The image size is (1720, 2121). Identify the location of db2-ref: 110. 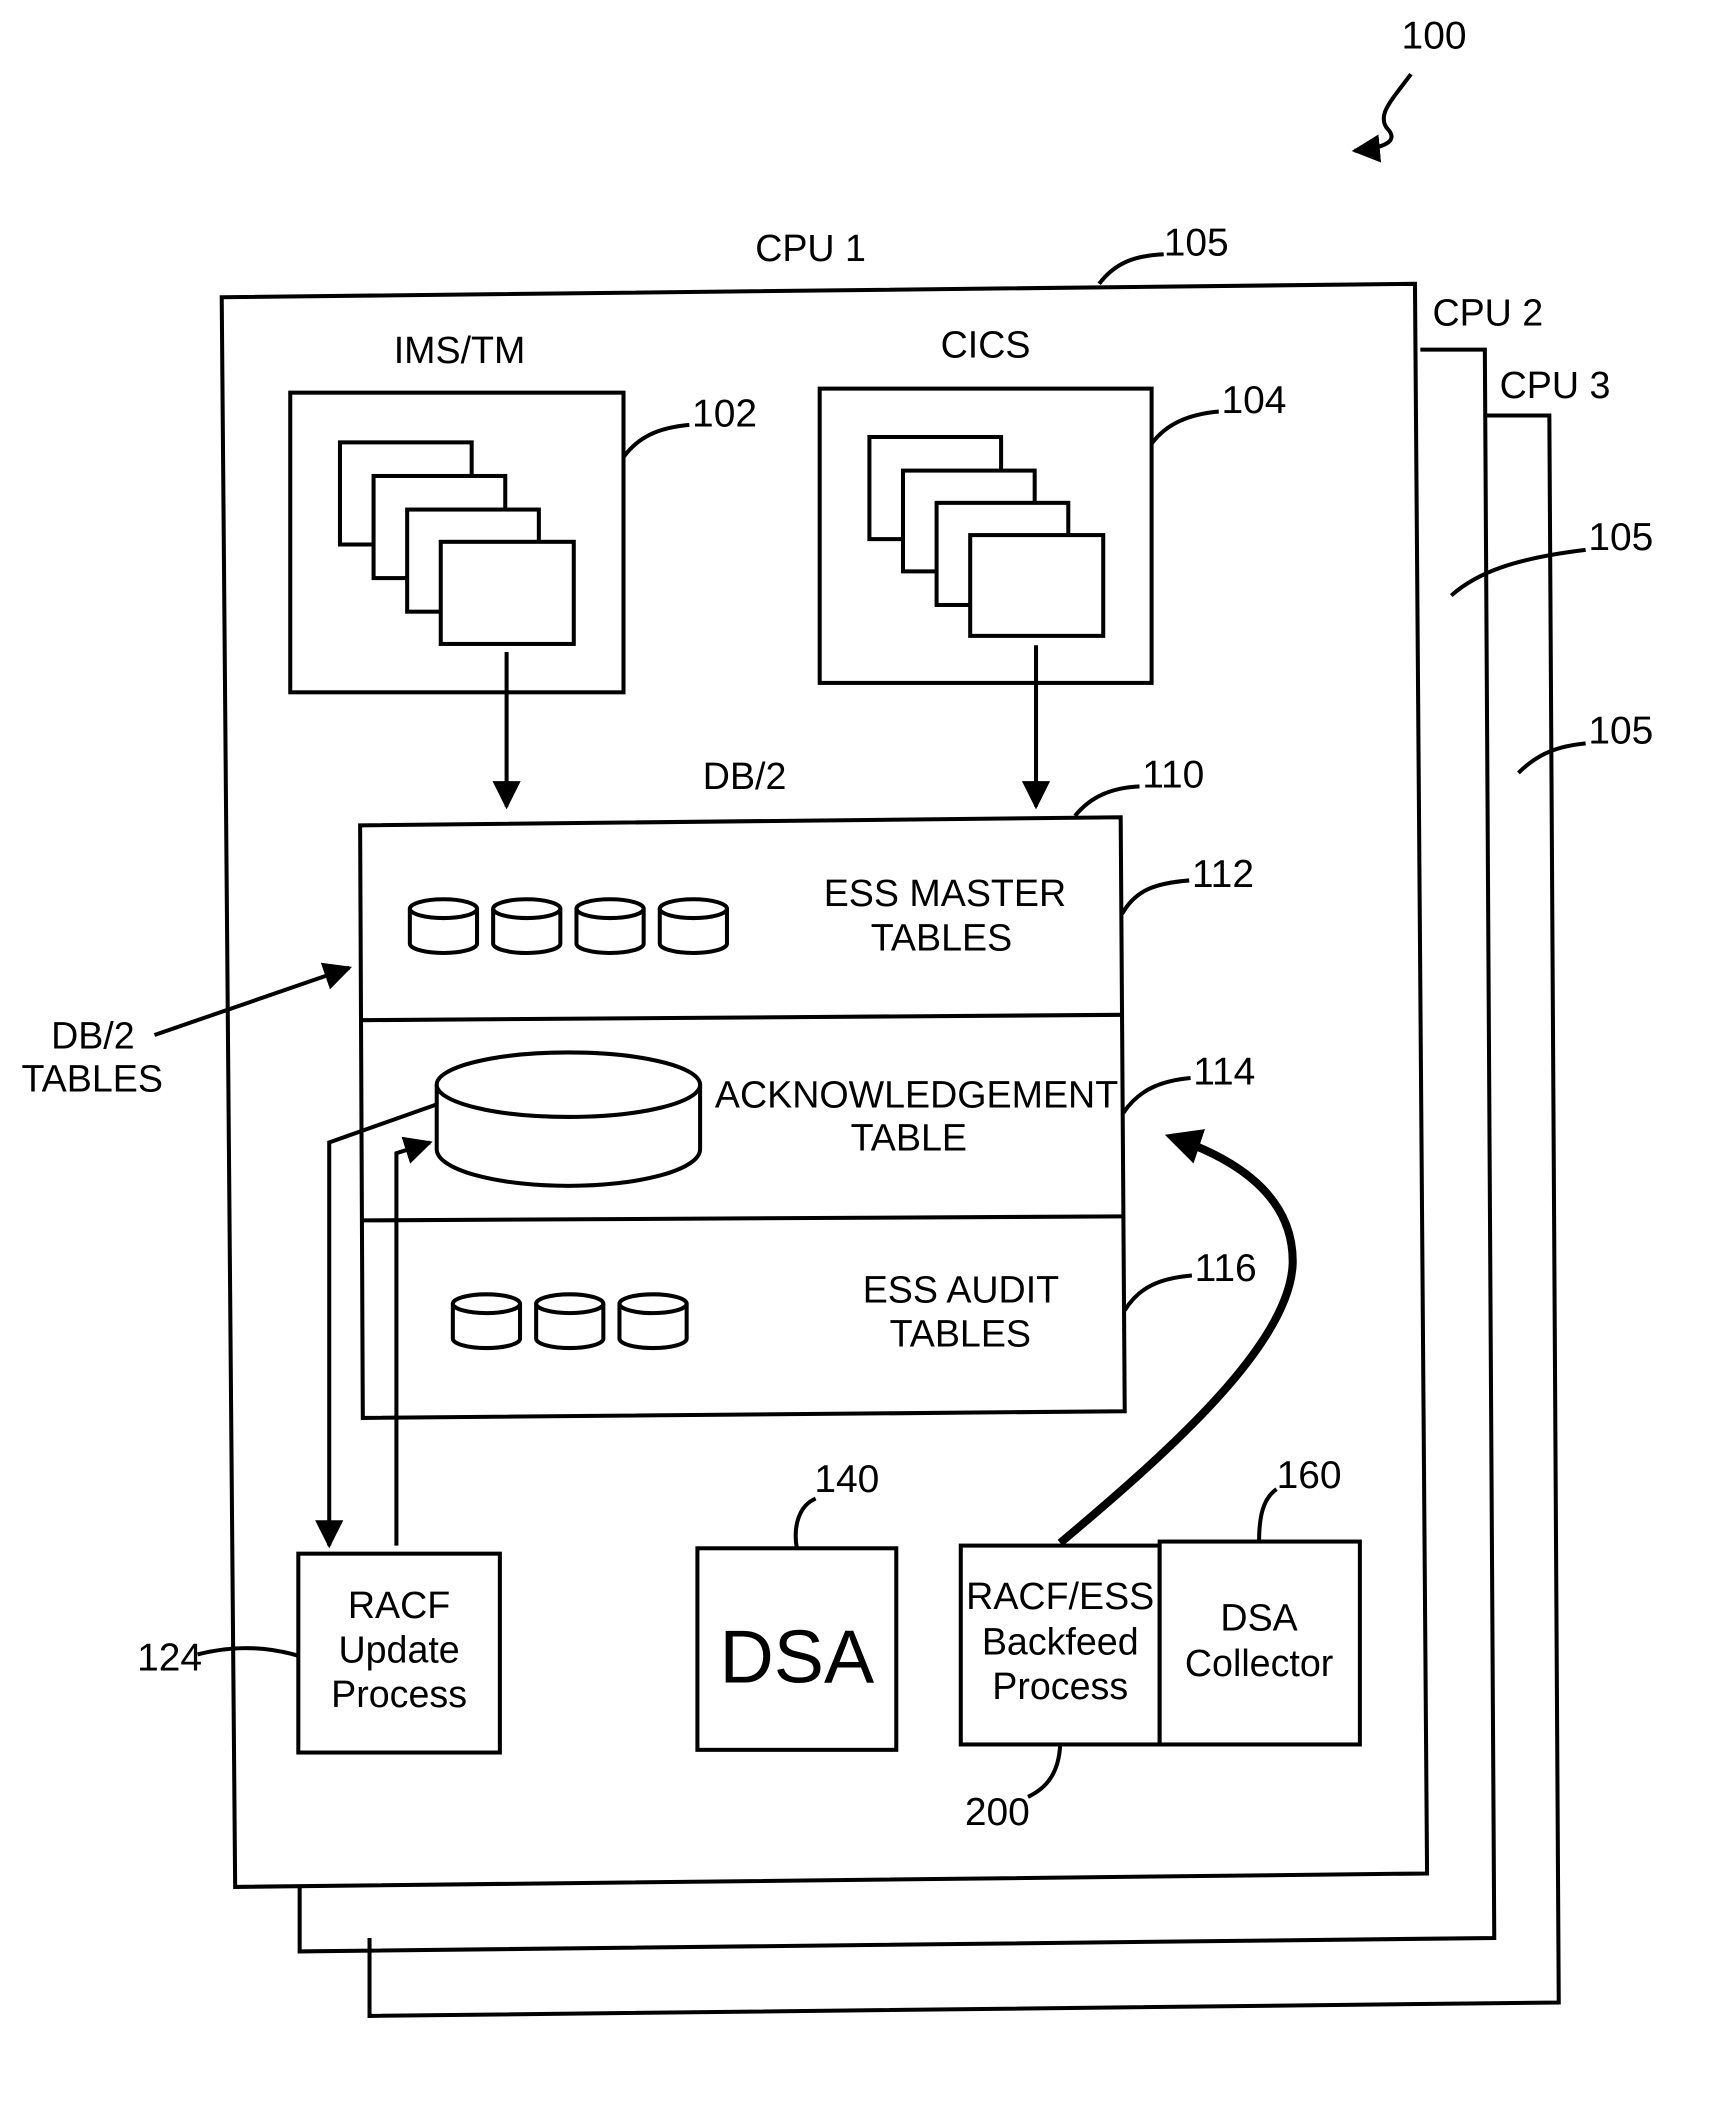
(1173, 775).